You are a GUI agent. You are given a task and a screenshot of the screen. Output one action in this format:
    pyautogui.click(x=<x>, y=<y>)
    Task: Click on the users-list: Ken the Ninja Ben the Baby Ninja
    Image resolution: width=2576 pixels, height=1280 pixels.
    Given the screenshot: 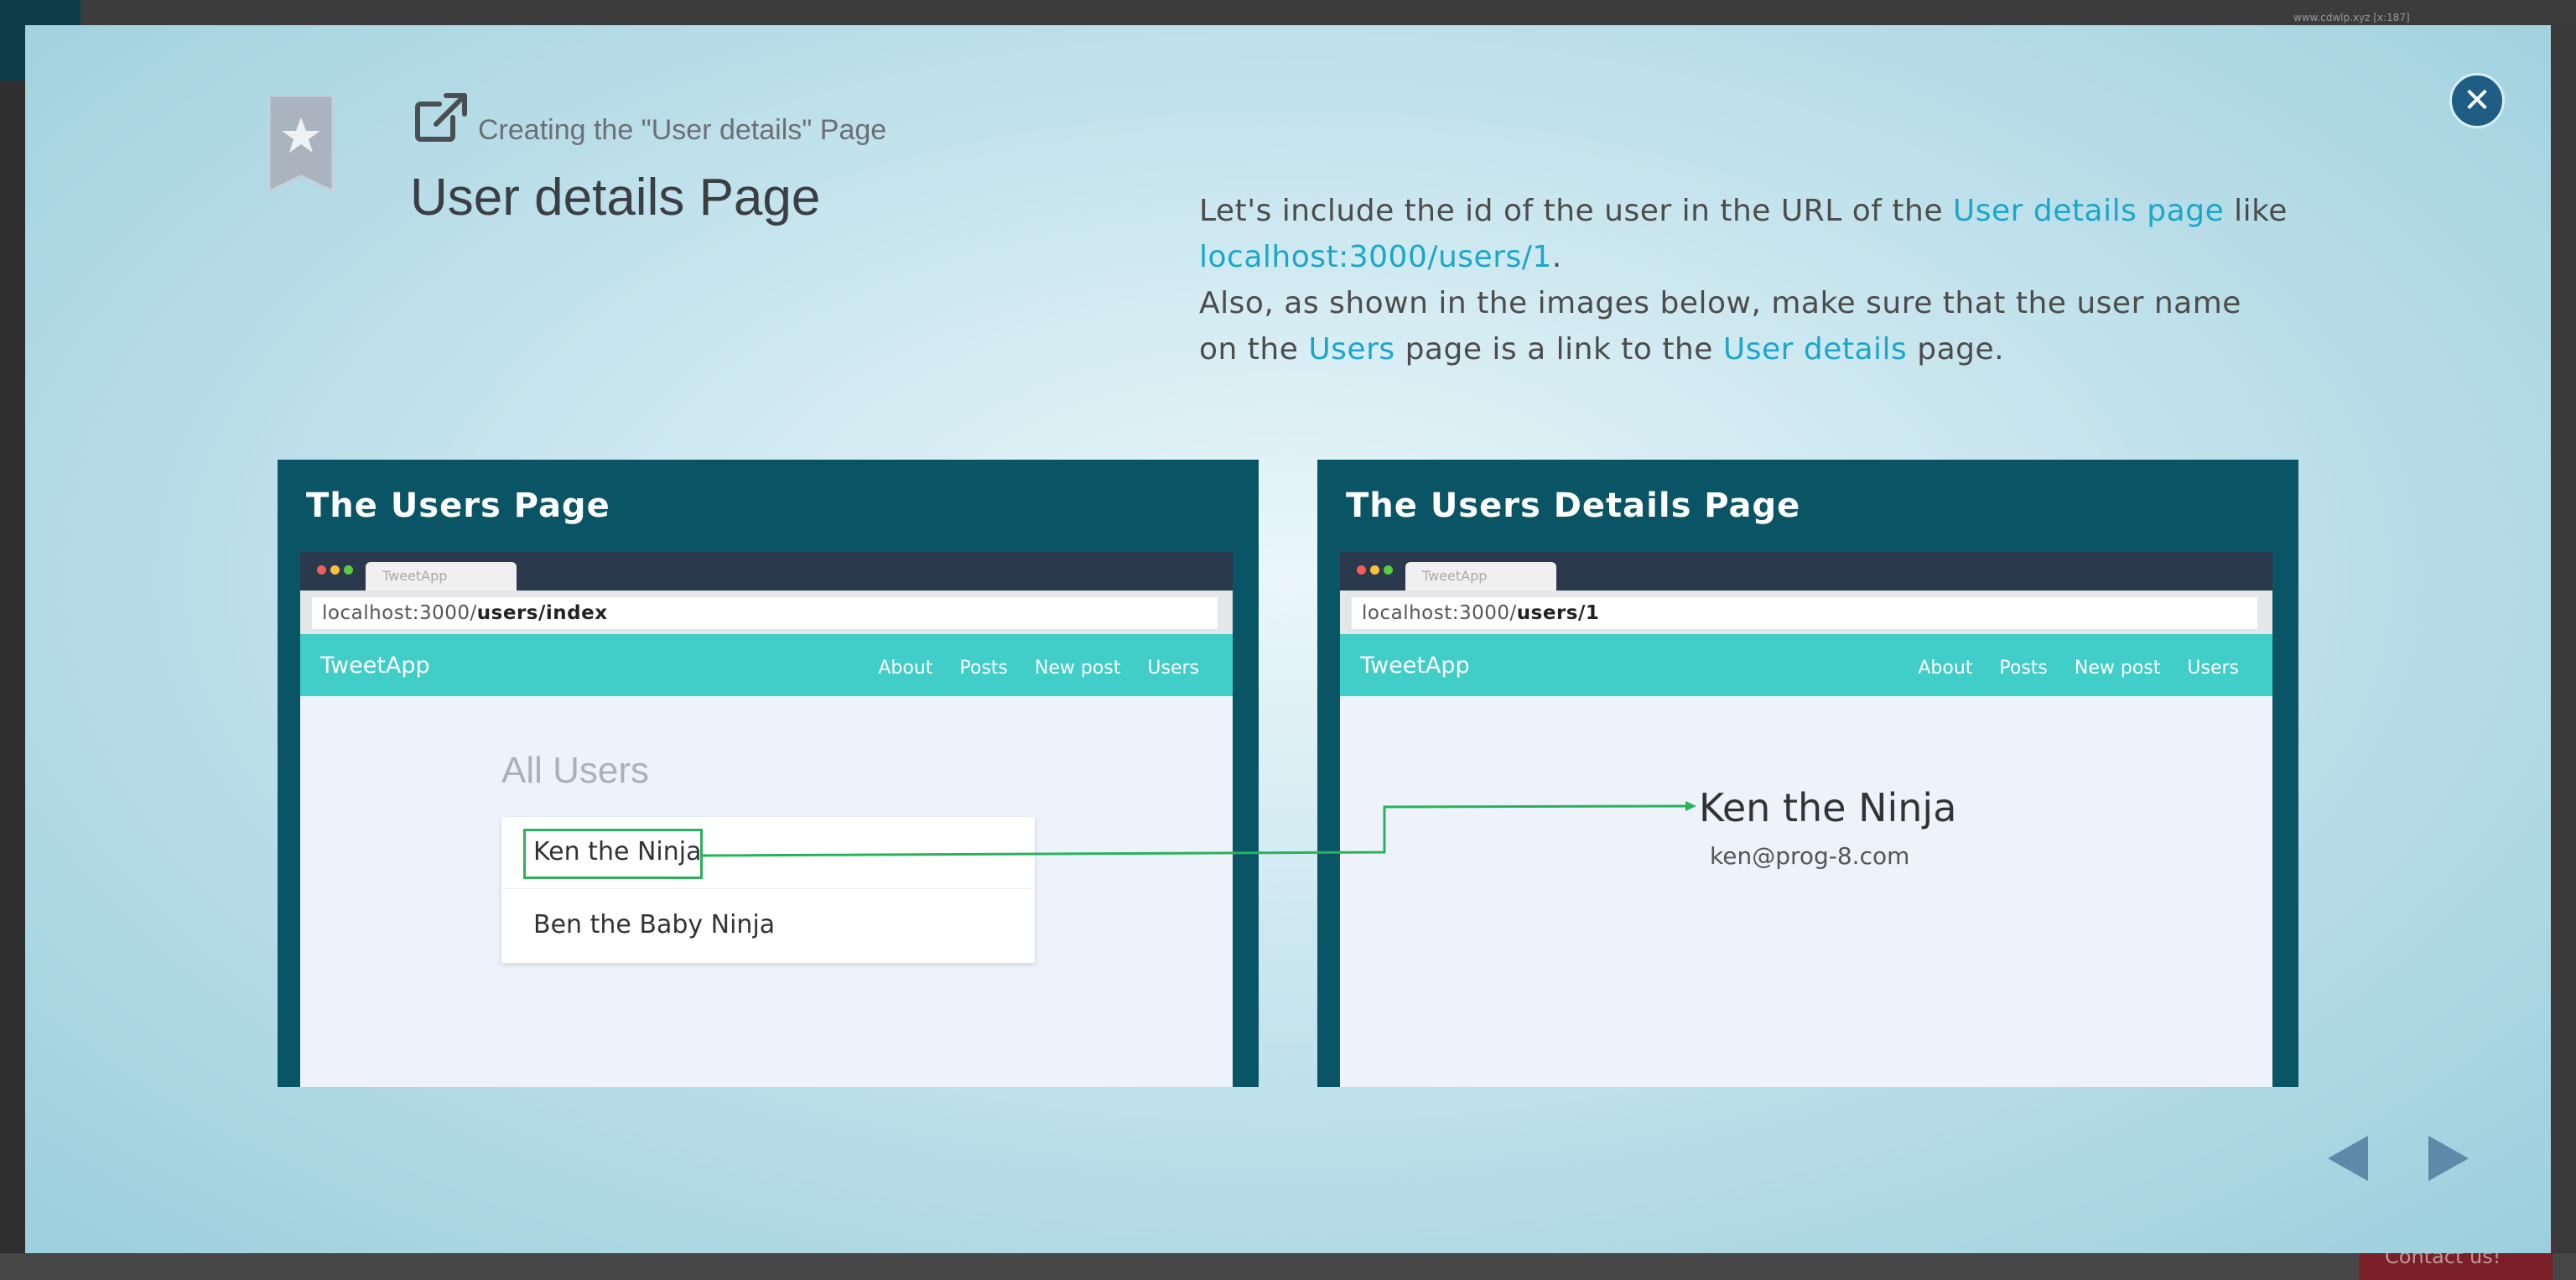 What is the action you would take?
    pyautogui.click(x=768, y=890)
    